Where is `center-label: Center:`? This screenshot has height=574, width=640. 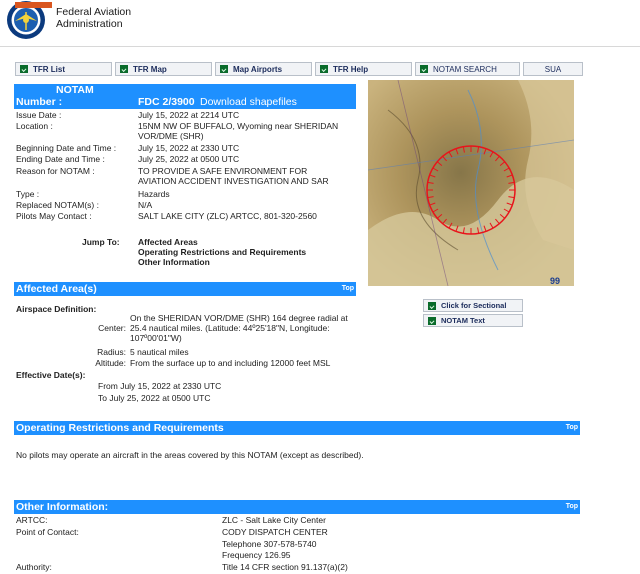
center-label: Center: is located at coordinates (112, 328).